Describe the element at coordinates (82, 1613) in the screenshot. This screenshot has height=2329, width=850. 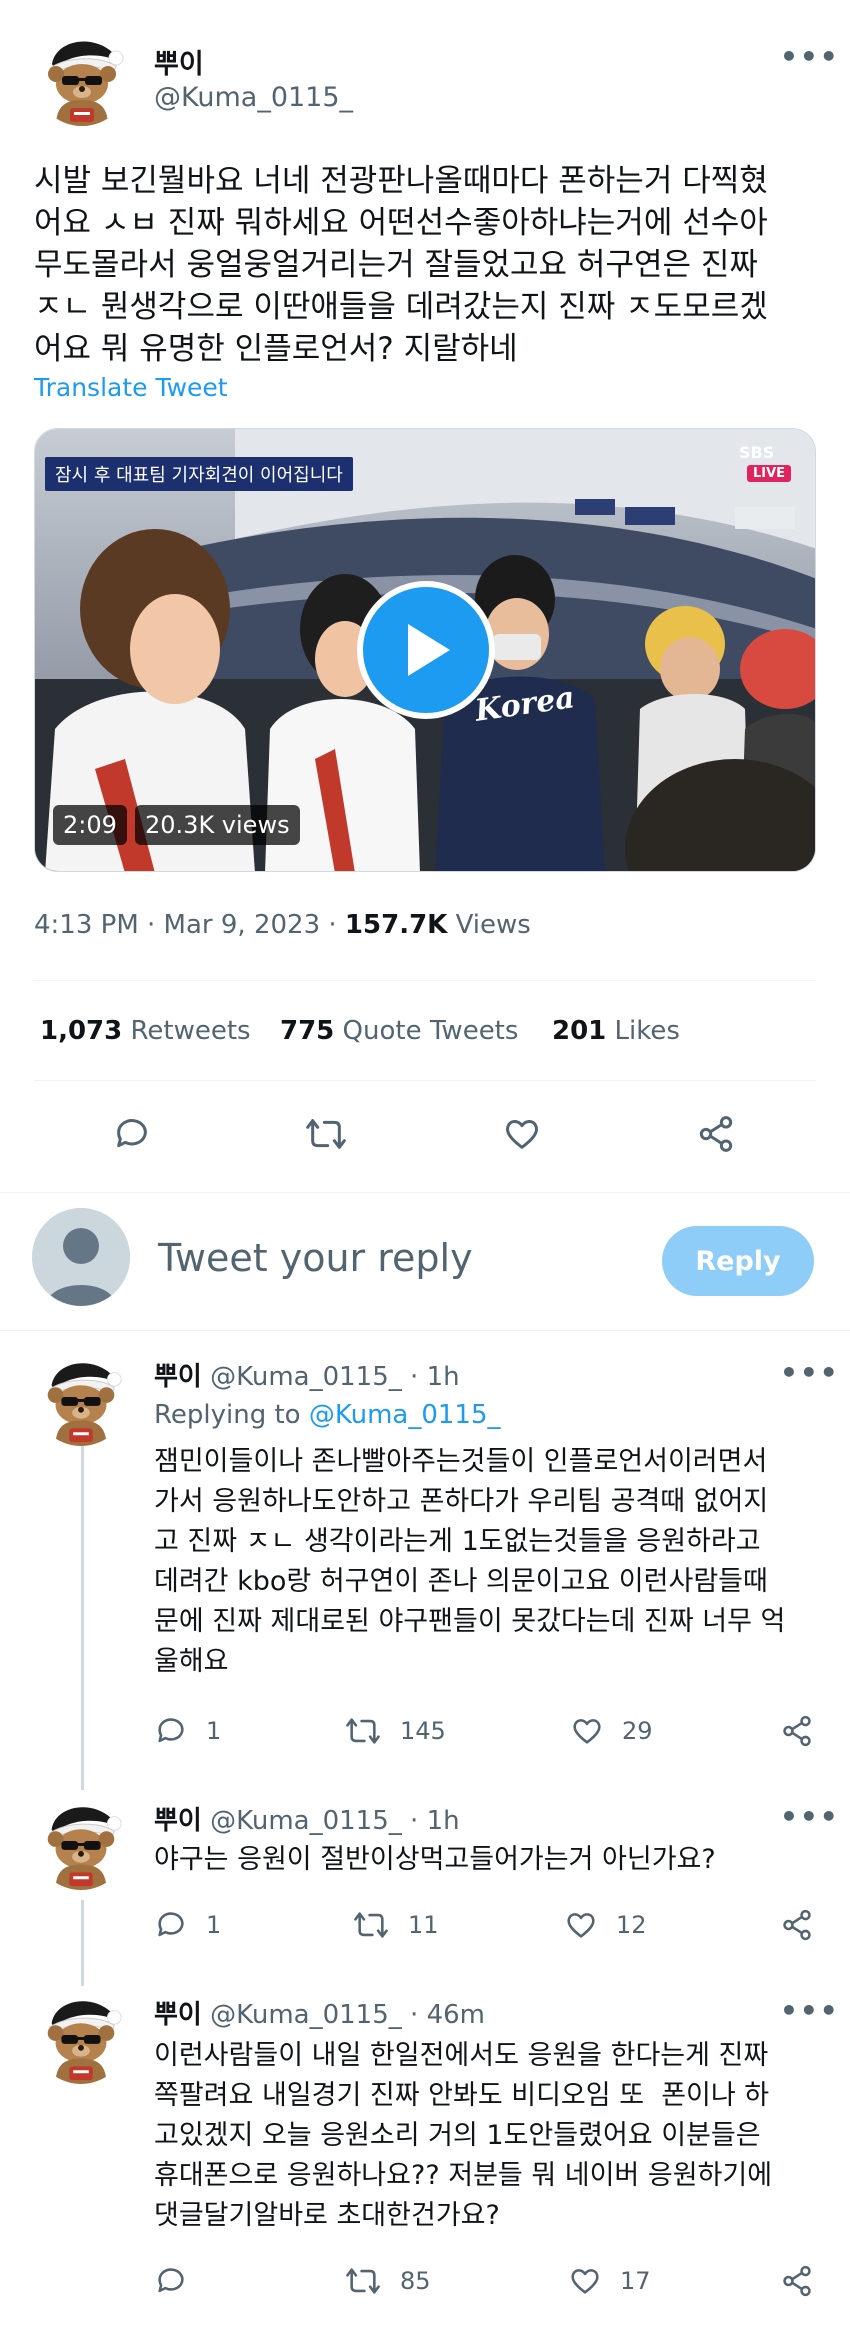
I see `thread-line` at that location.